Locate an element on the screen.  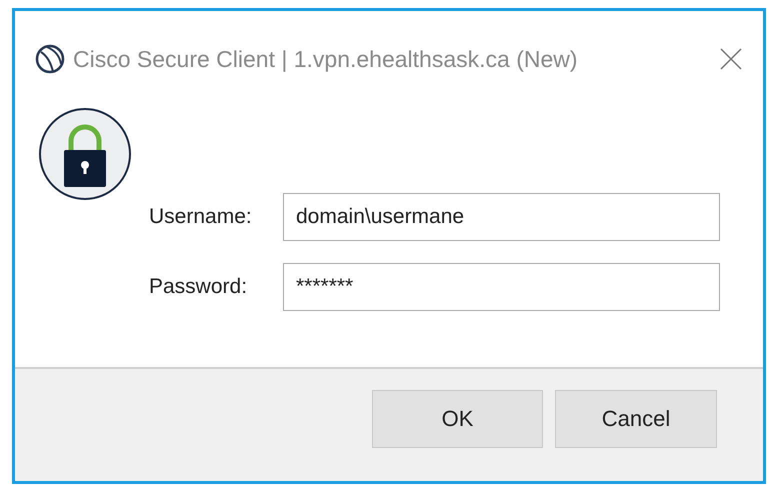
window-title: Cisco Secure Client | 1.vpn.ehealthsask.ca (New) is located at coordinates (326, 59).